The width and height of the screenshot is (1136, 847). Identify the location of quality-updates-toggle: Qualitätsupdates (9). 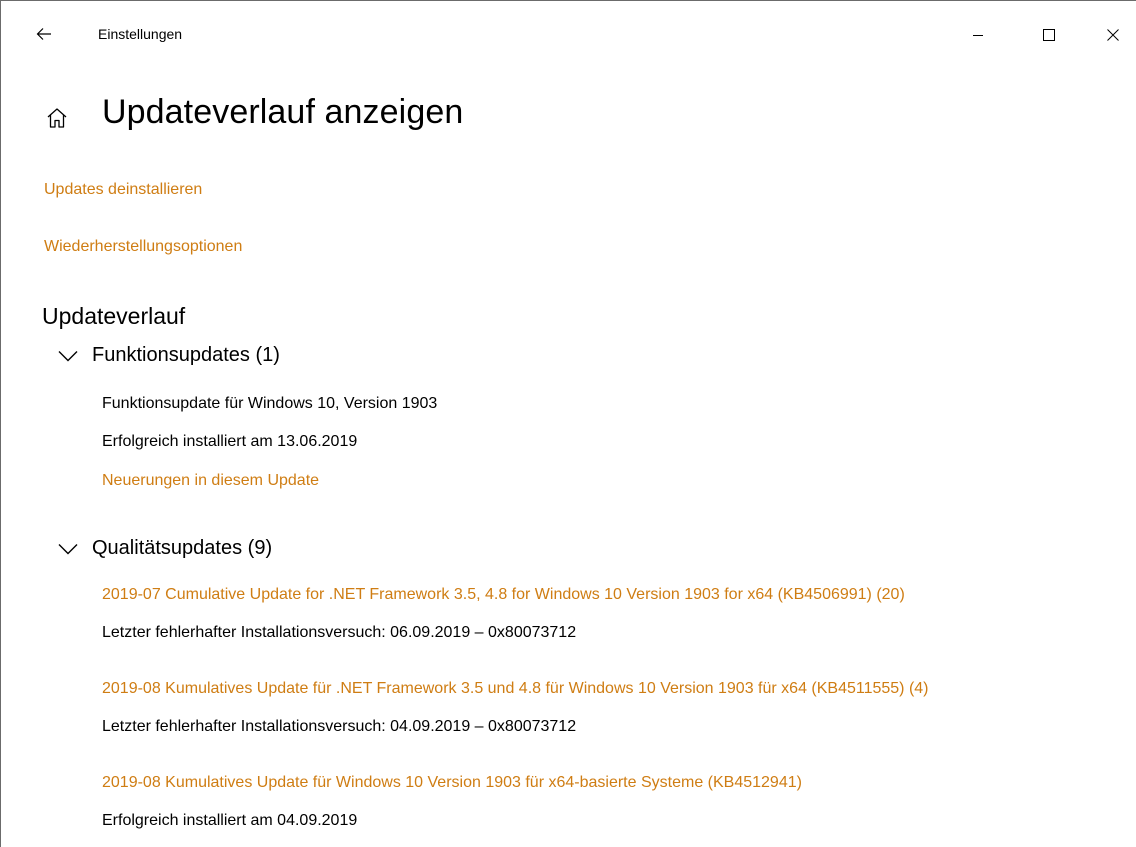
(165, 548).